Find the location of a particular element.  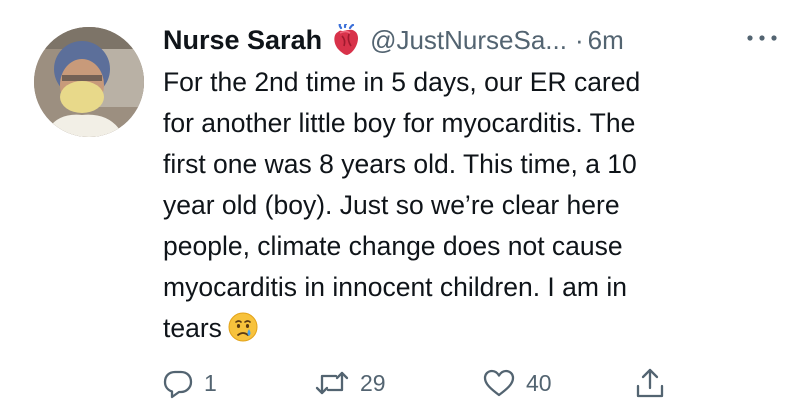

tweet-header: Nurse Sarah @JustNurseSa... · 6m is located at coordinates (472, 40).